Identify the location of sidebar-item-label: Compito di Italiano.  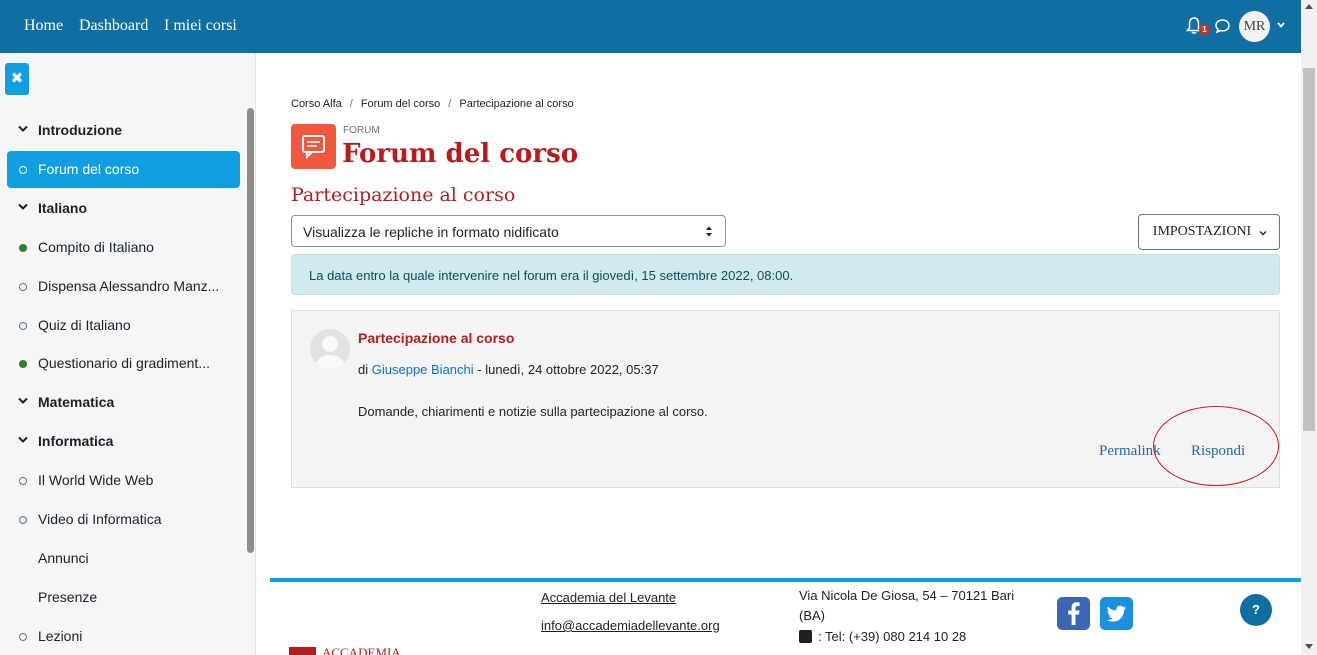
(96, 246).